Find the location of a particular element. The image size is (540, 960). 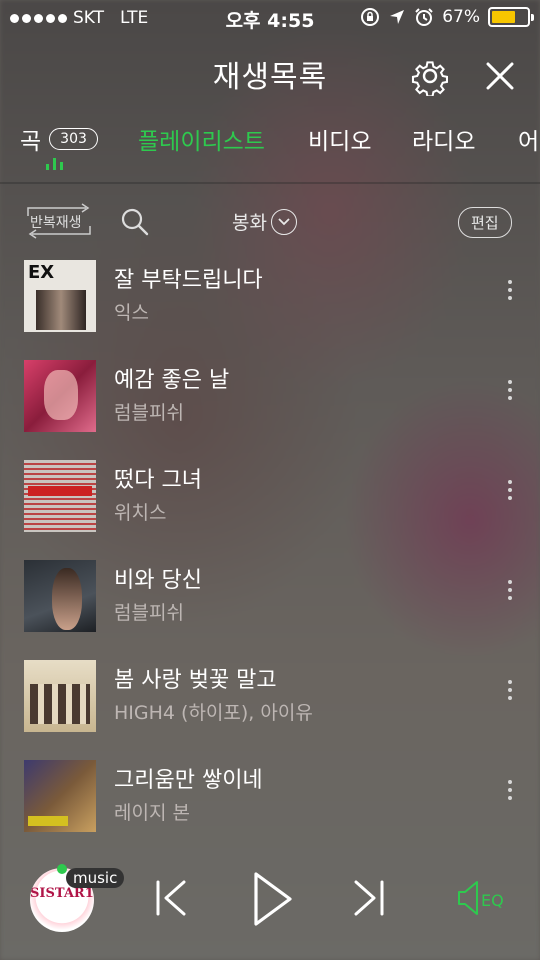

song-row: 봄 사랑 벚꽃 말고 HIGH4 (하이포), 아이유 is located at coordinates (270, 708).